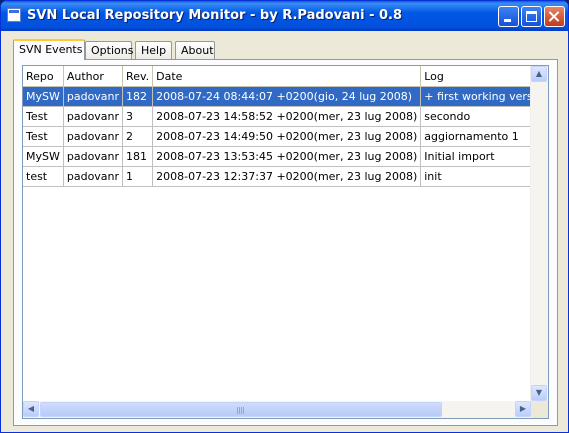 Image resolution: width=569 pixels, height=433 pixels. I want to click on tab-options: Options, so click(109, 50).